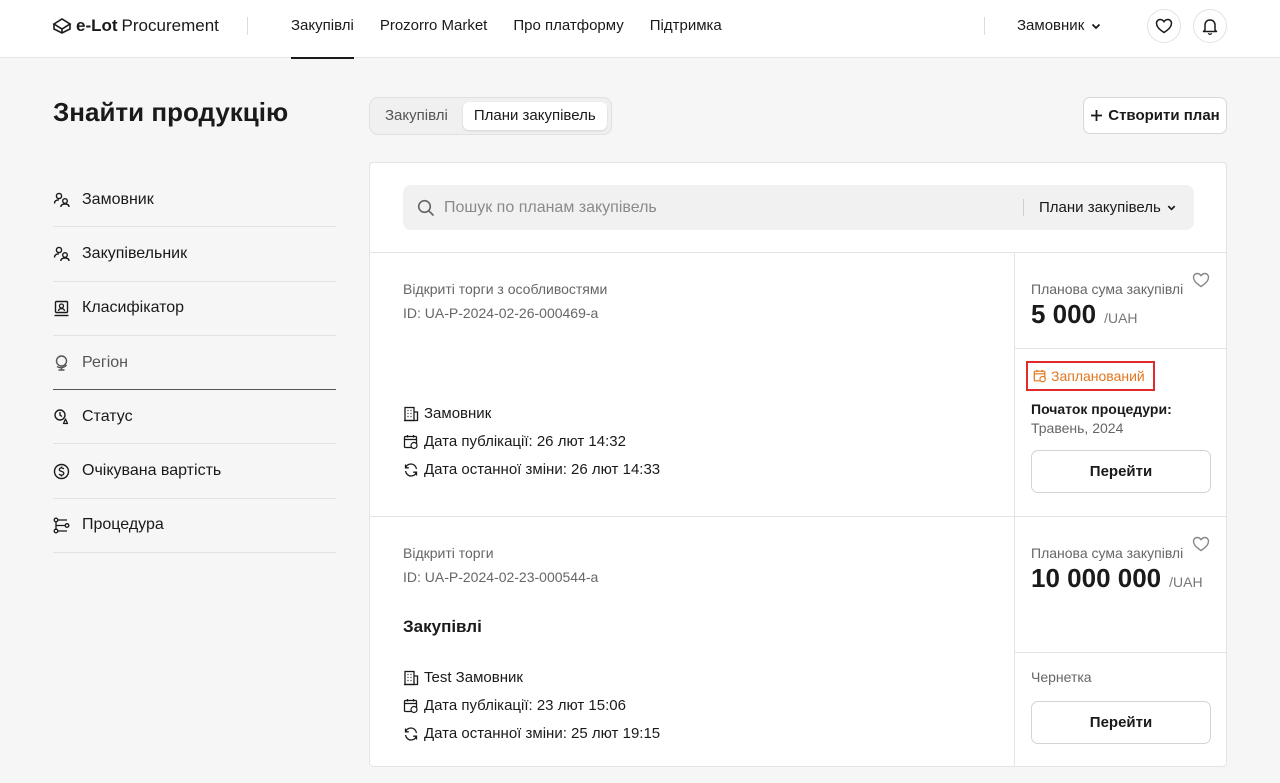 This screenshot has height=783, width=1280. I want to click on heart-icon, so click(1164, 26).